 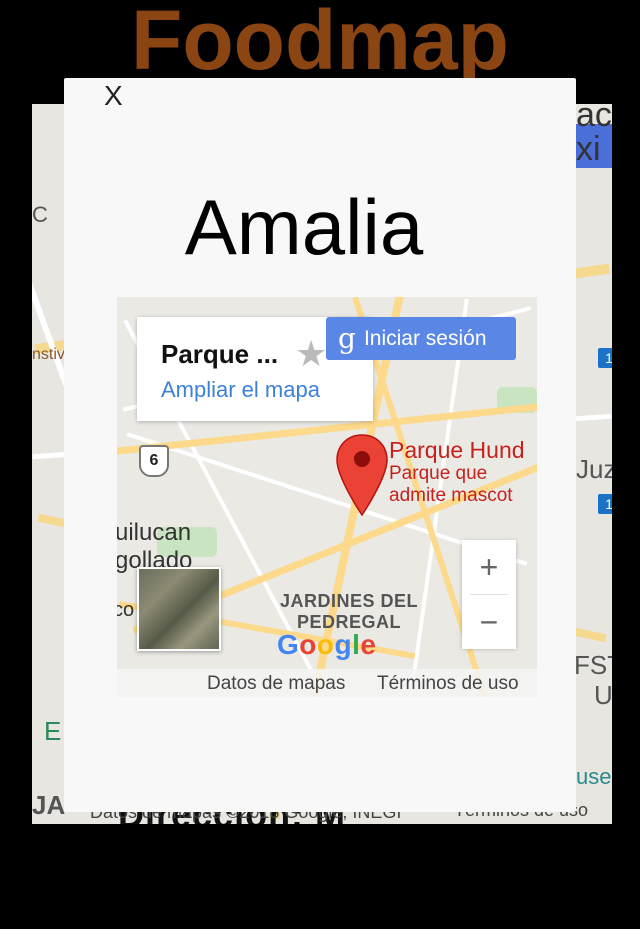 What do you see at coordinates (49, 805) in the screenshot?
I see `bg-label: JA` at bounding box center [49, 805].